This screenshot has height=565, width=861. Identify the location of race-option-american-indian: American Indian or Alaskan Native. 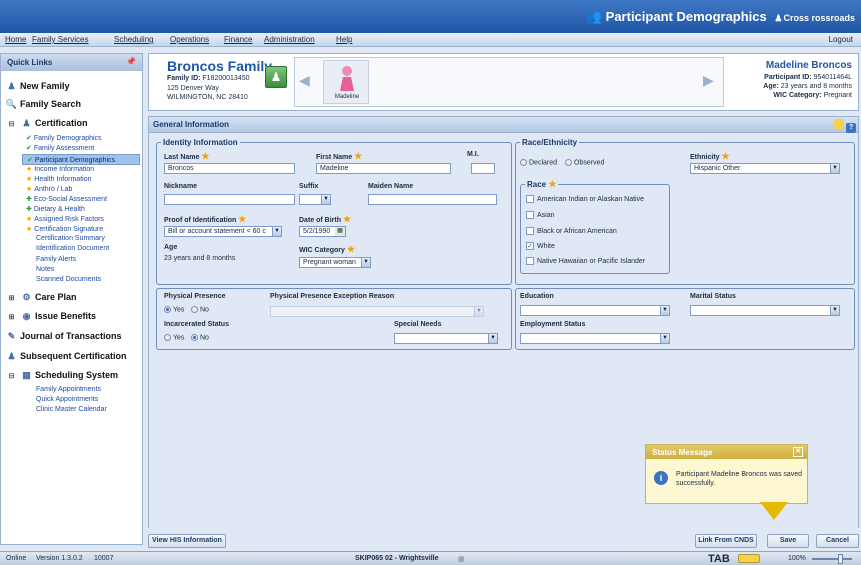
(585, 199).